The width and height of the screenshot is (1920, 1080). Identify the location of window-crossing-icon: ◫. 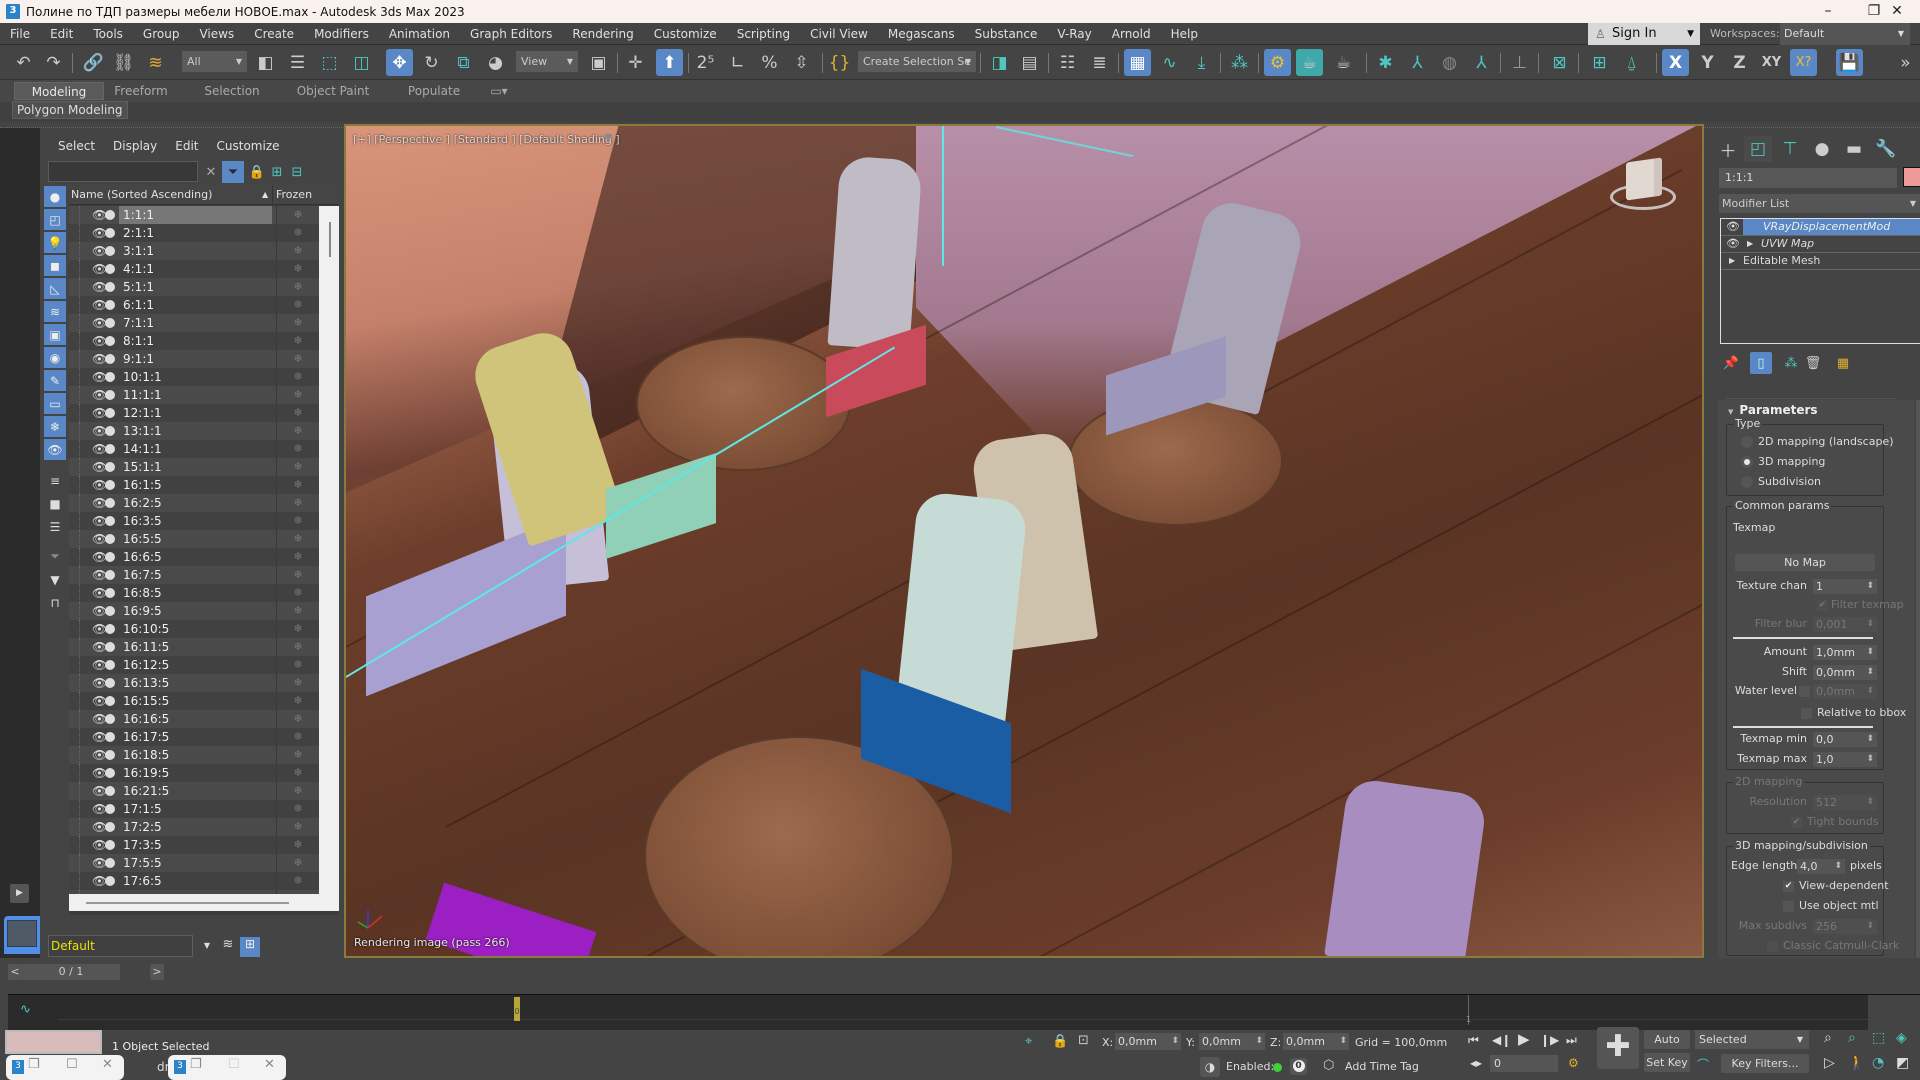
(361, 62).